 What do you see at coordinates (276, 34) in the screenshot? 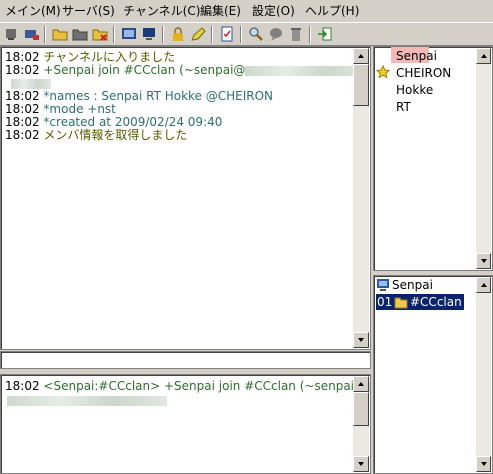
I see `chat-bubble-icon` at bounding box center [276, 34].